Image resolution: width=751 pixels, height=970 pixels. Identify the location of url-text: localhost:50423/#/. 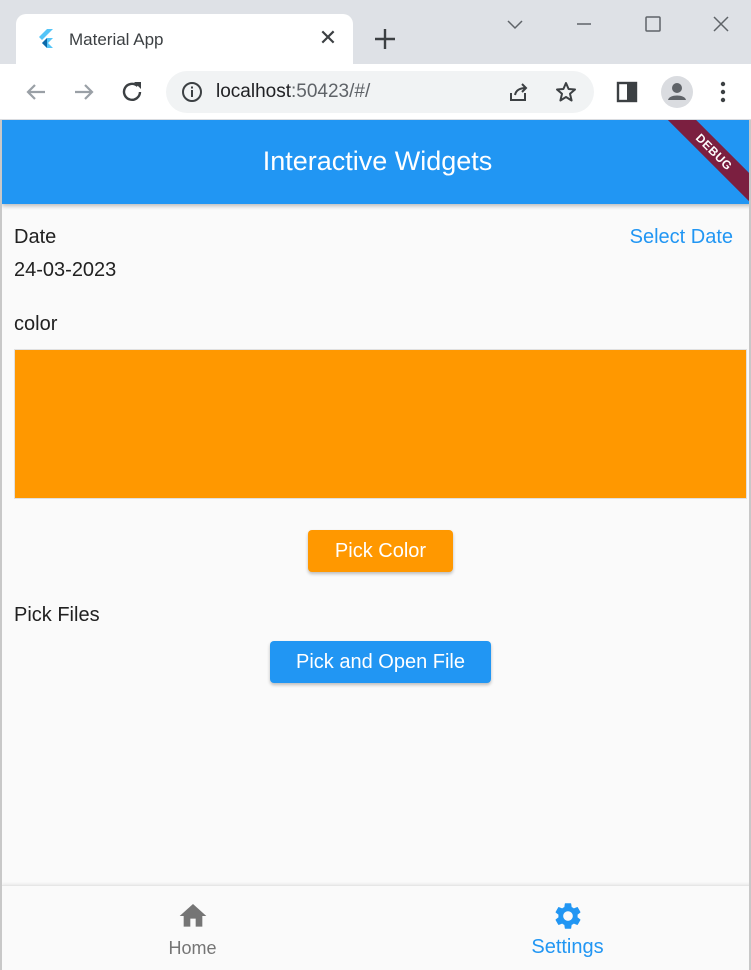
(293, 92).